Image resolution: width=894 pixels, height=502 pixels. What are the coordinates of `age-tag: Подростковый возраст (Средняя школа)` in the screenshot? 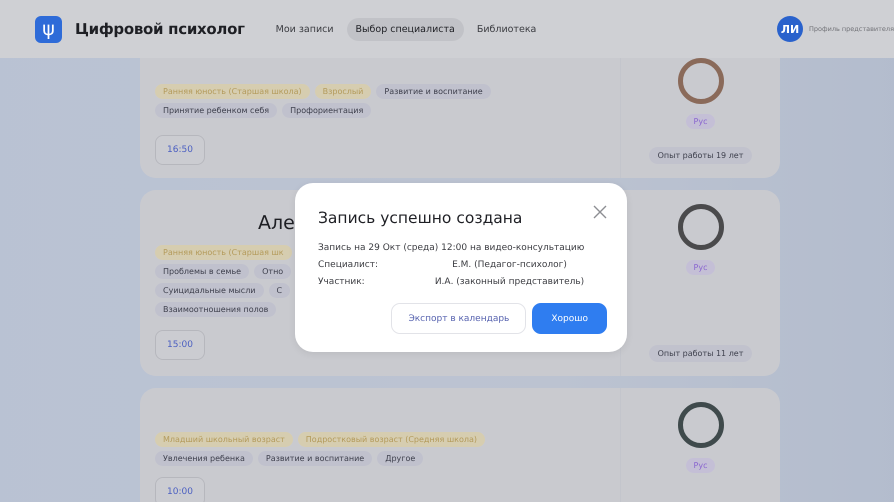 It's located at (392, 439).